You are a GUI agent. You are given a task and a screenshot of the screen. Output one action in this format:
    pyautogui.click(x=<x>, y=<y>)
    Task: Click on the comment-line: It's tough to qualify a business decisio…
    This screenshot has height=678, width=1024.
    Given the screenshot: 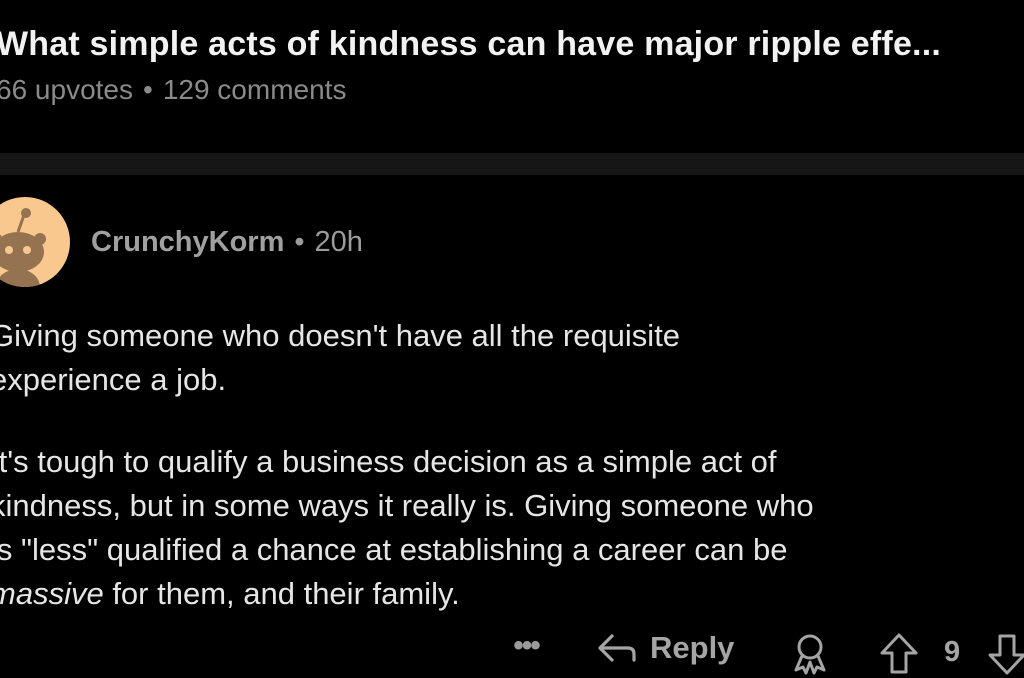 What is the action you would take?
    pyautogui.click(x=388, y=461)
    